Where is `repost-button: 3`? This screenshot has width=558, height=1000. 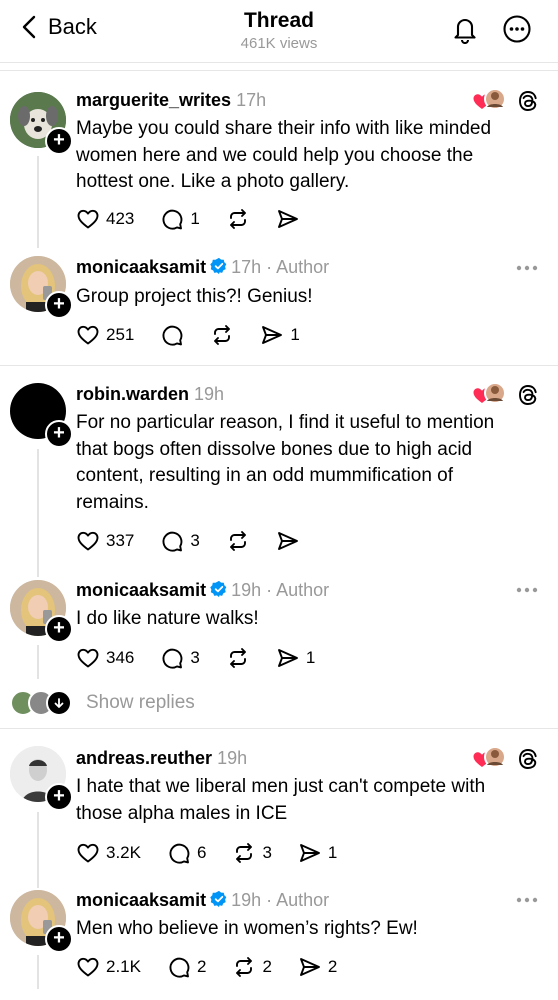 repost-button: 3 is located at coordinates (252, 853).